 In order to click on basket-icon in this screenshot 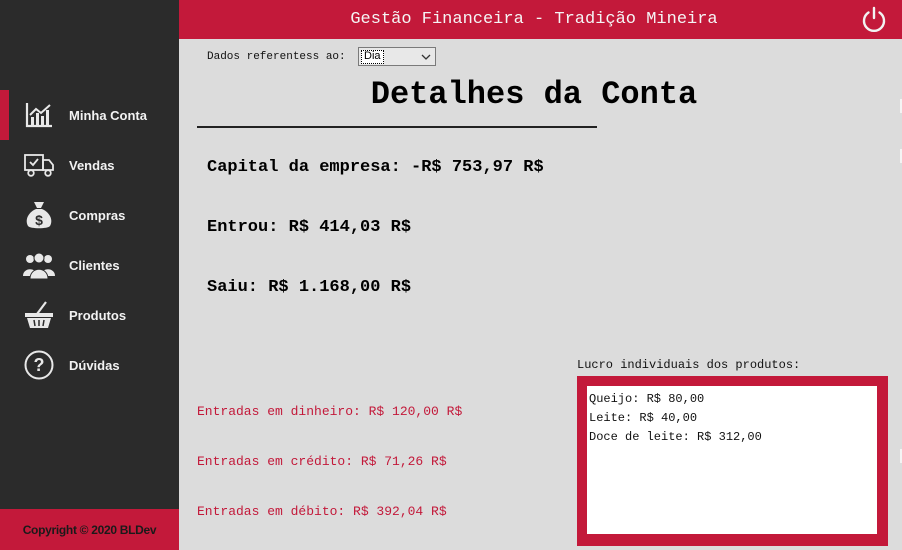, I will do `click(39, 315)`.